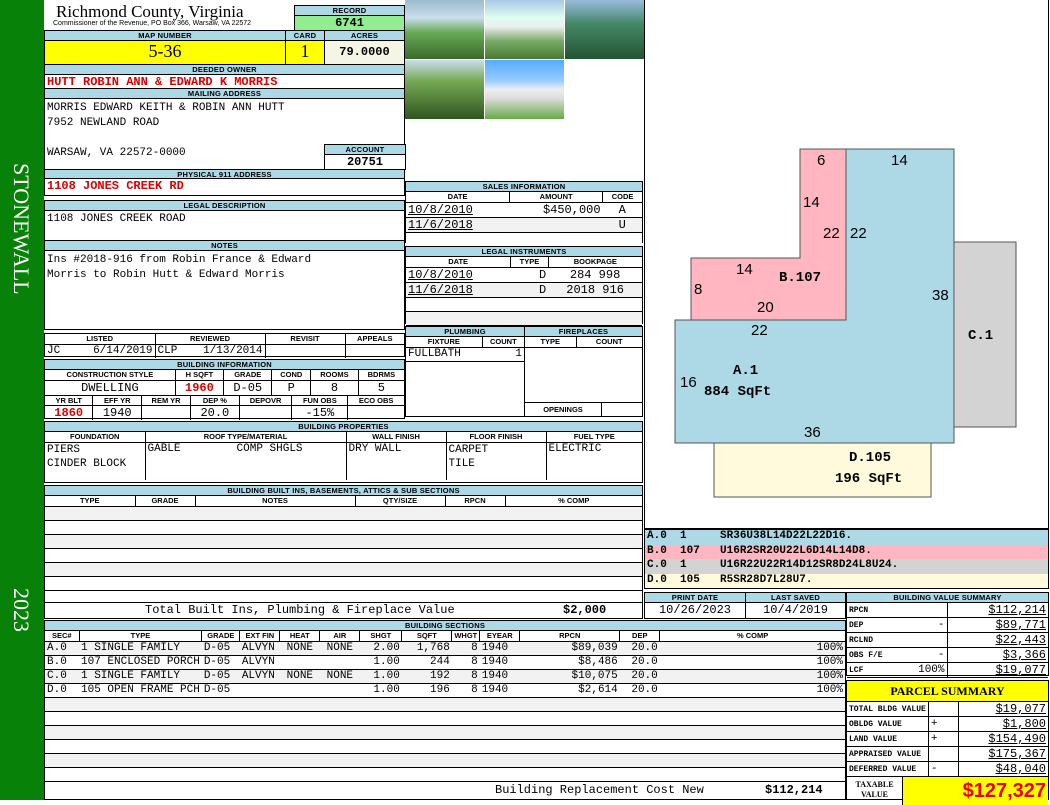 The height and width of the screenshot is (805, 1050). Describe the element at coordinates (569, 648) in the screenshot. I see `section-cell: $89,039` at that location.